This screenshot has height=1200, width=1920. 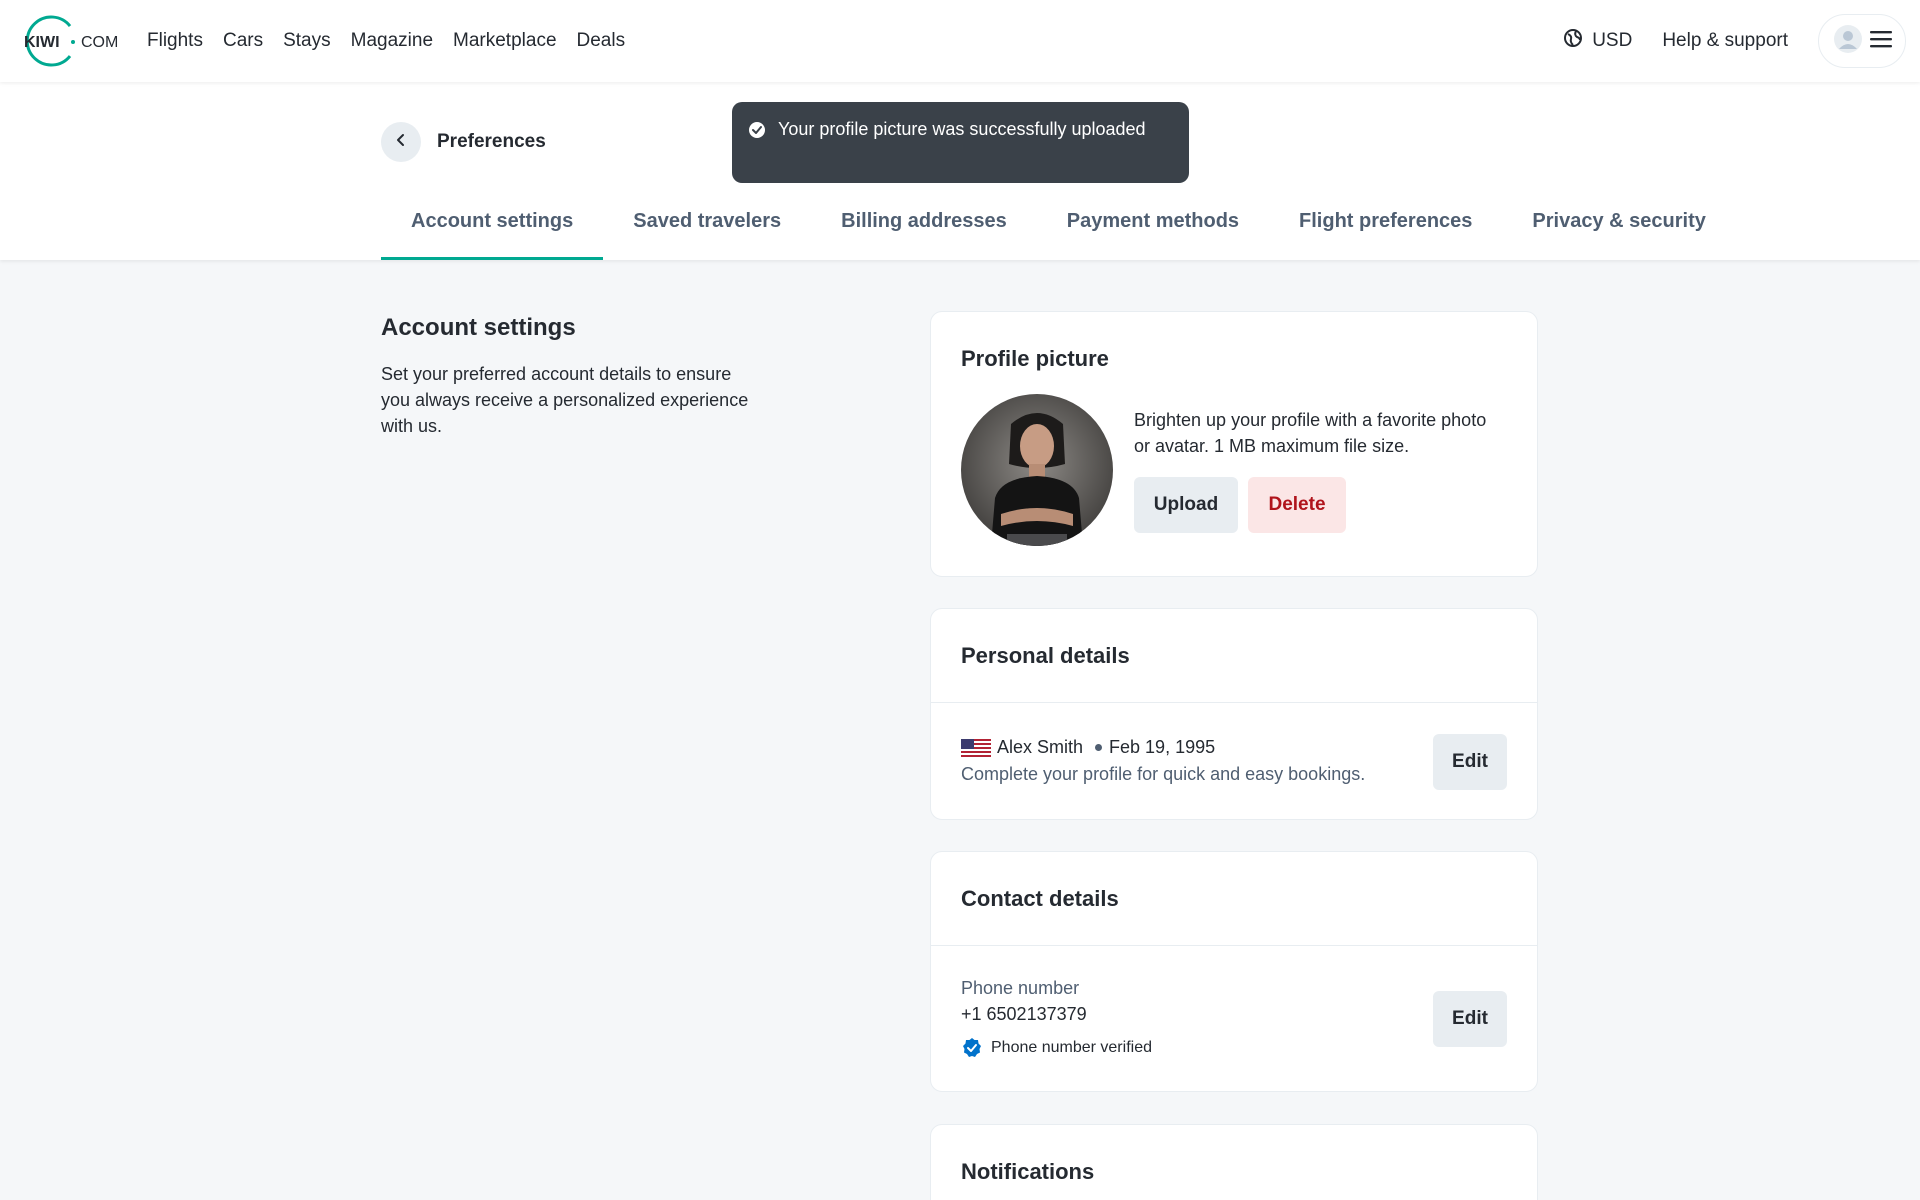 I want to click on notifications-title: Notifications, so click(x=1028, y=1171).